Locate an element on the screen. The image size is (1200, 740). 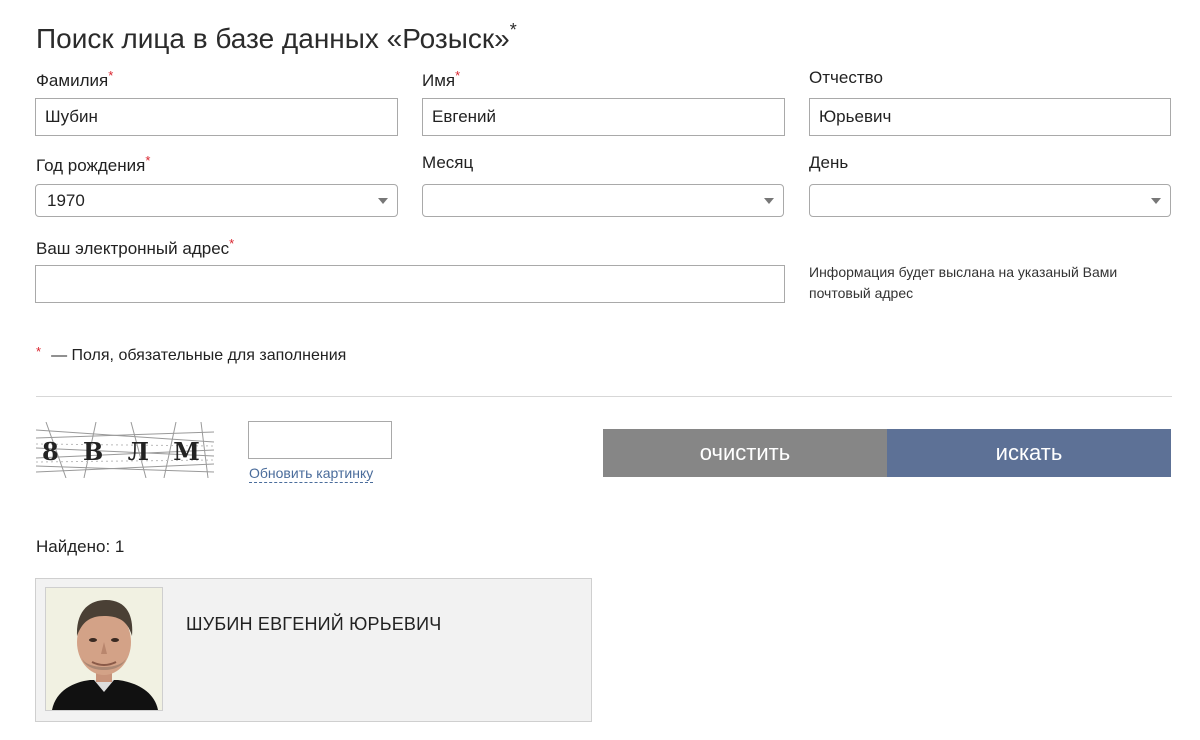
birth-month-label: Месяц is located at coordinates (447, 163).